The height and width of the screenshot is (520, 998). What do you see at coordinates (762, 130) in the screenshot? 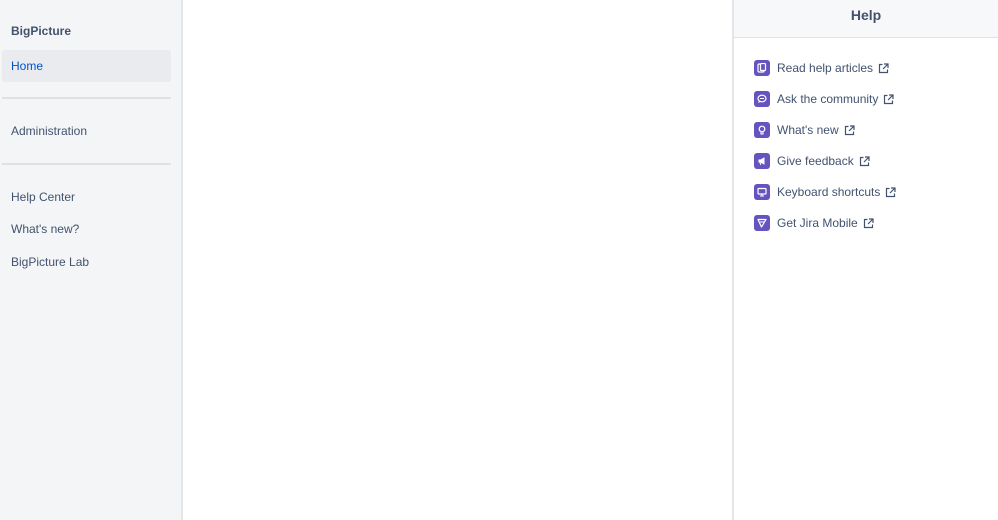
I see `lightbulb-icon` at bounding box center [762, 130].